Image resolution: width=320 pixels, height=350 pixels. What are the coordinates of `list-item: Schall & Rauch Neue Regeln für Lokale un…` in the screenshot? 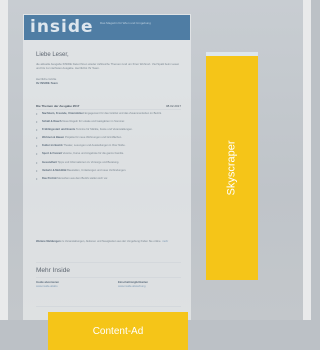 It's located at (108, 122).